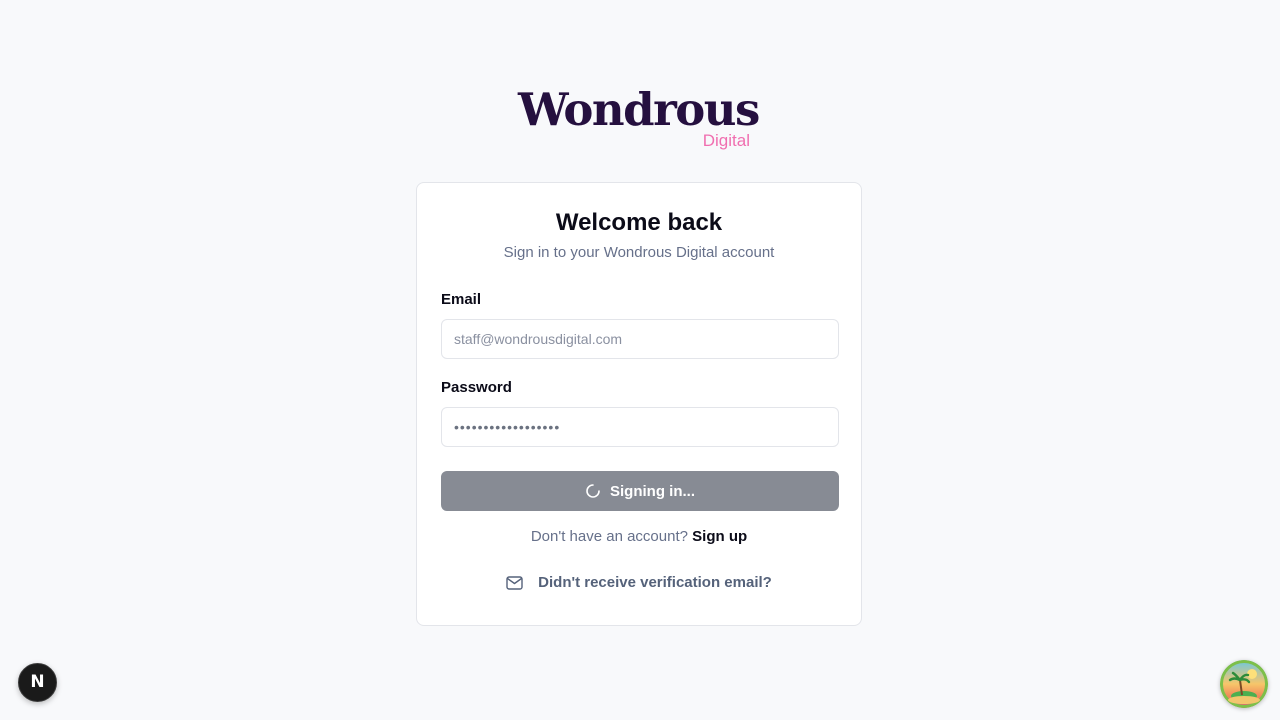  I want to click on email-field, so click(640, 339).